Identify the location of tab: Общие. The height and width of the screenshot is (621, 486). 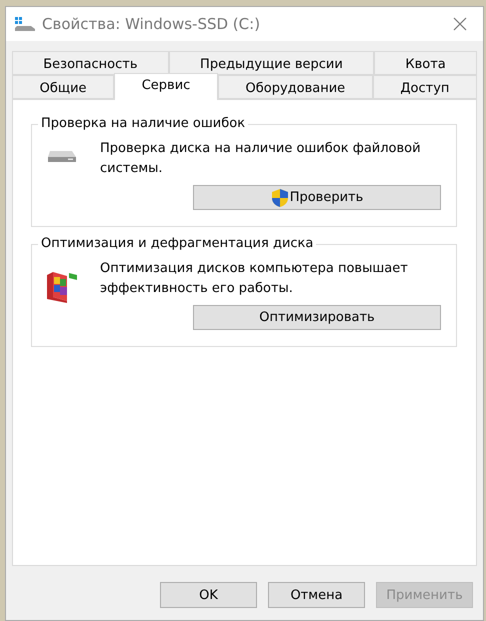
(63, 87).